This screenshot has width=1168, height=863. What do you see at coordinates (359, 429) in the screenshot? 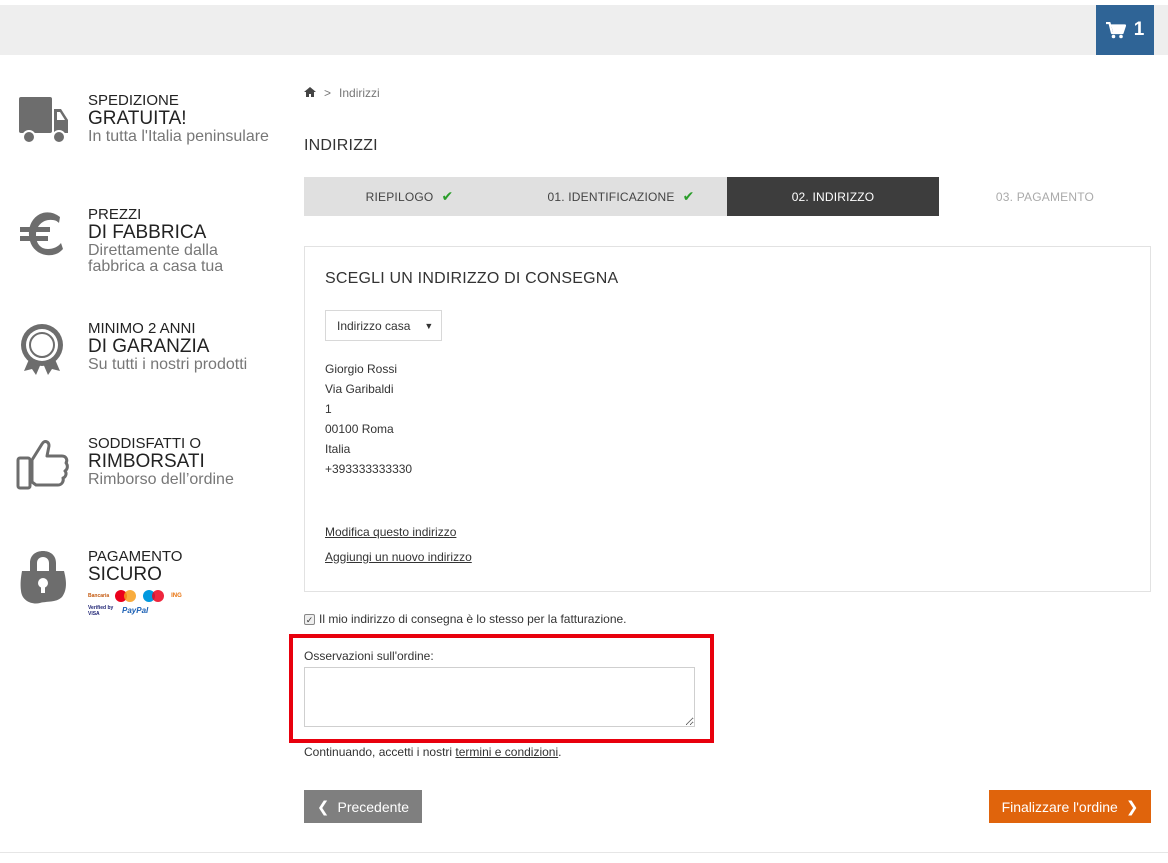
I see `address-city: 00100 Roma` at bounding box center [359, 429].